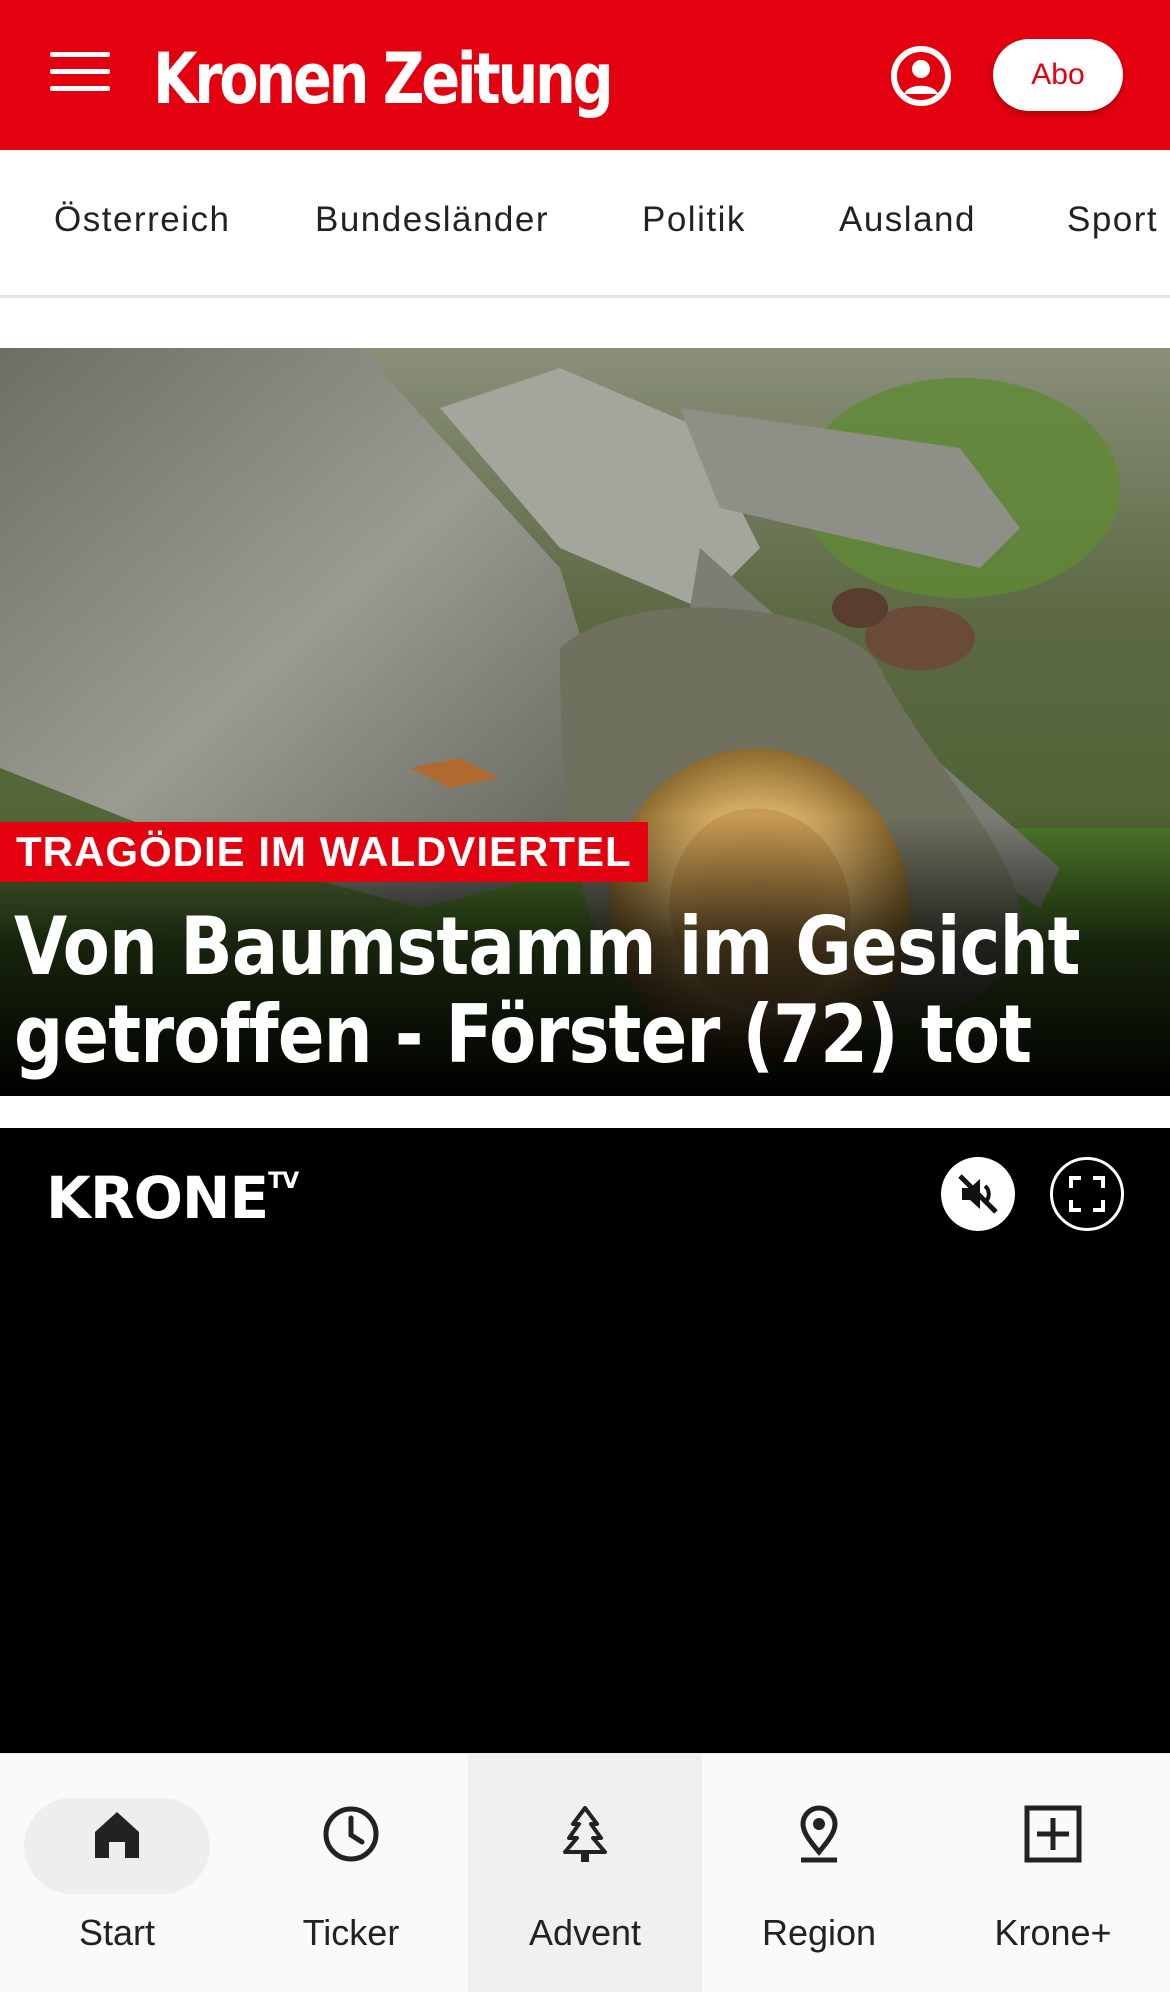 Image resolution: width=1170 pixels, height=1992 pixels. I want to click on bottom-nav-ticker: Ticker, so click(351, 1873).